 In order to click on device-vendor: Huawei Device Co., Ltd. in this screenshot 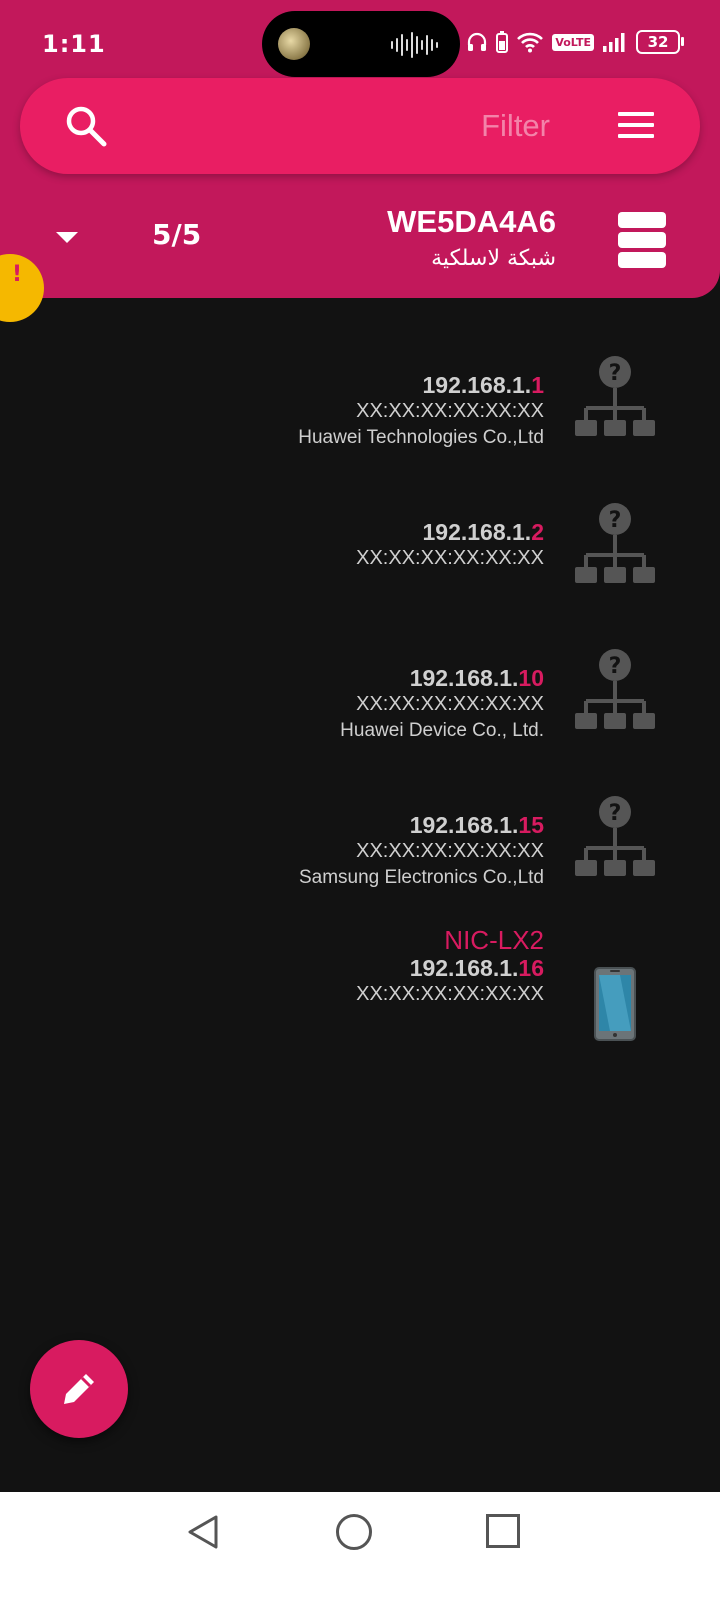, I will do `click(442, 730)`.